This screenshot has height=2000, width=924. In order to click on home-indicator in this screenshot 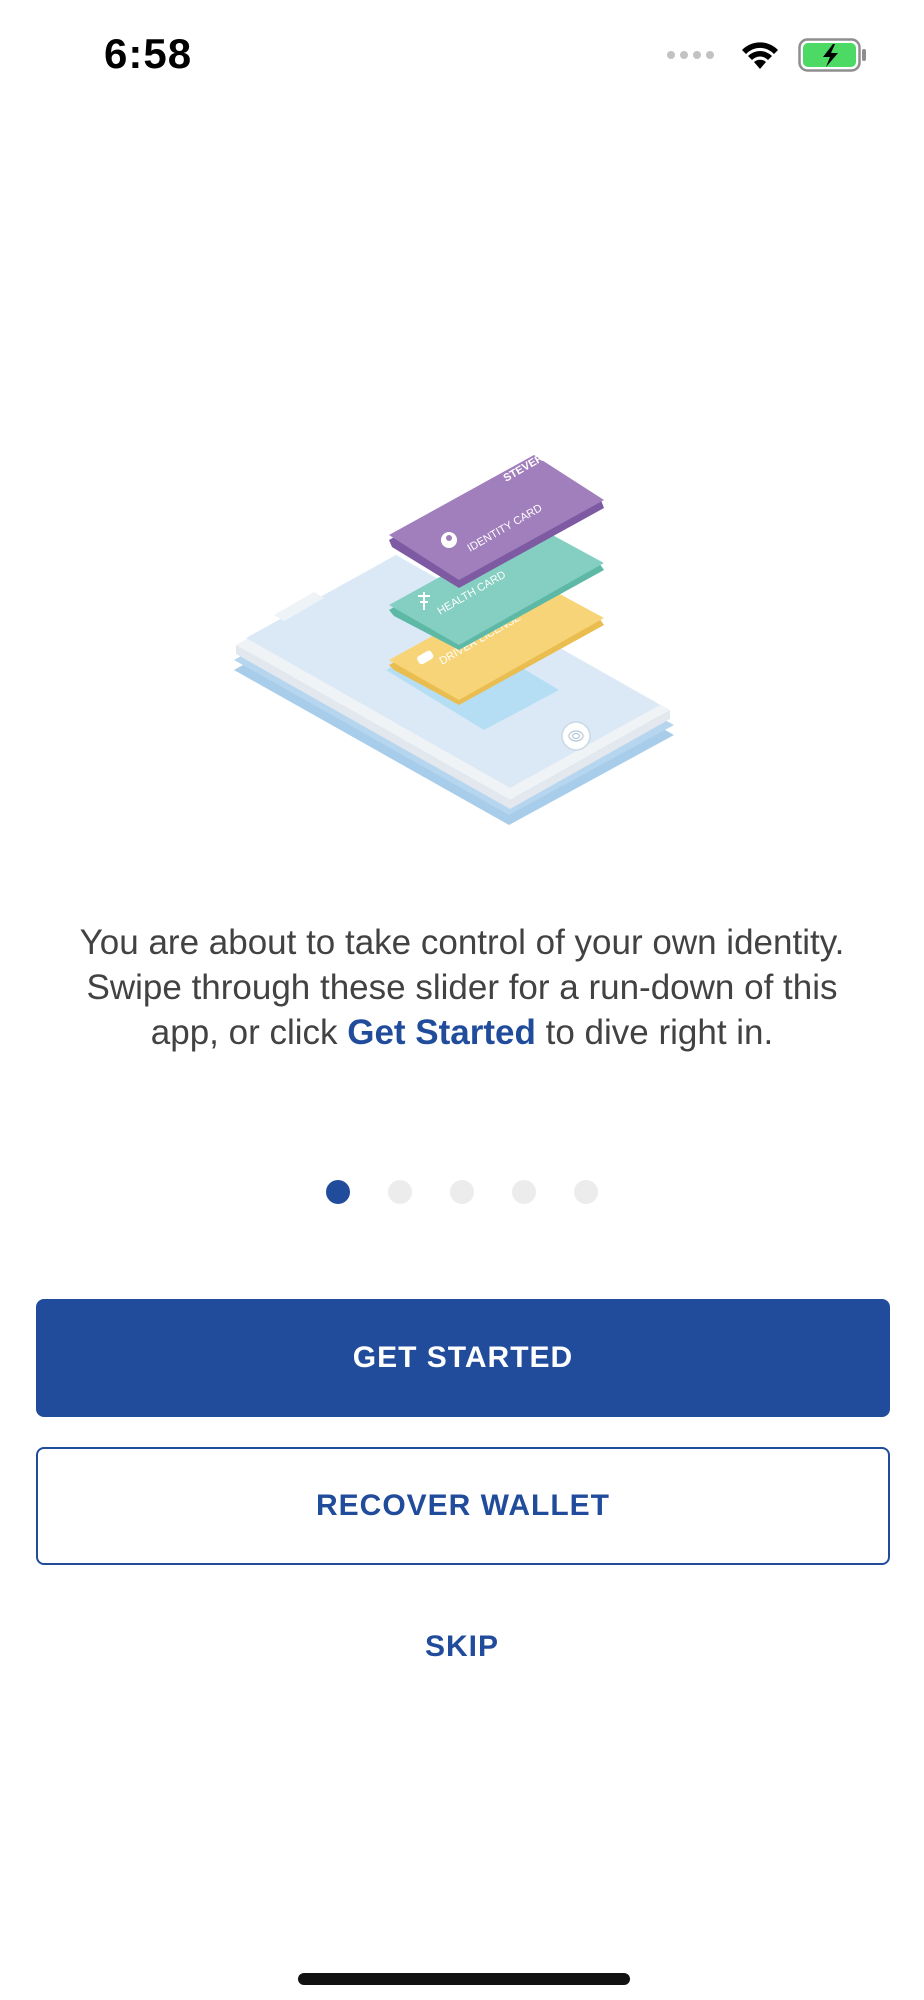, I will do `click(464, 1979)`.